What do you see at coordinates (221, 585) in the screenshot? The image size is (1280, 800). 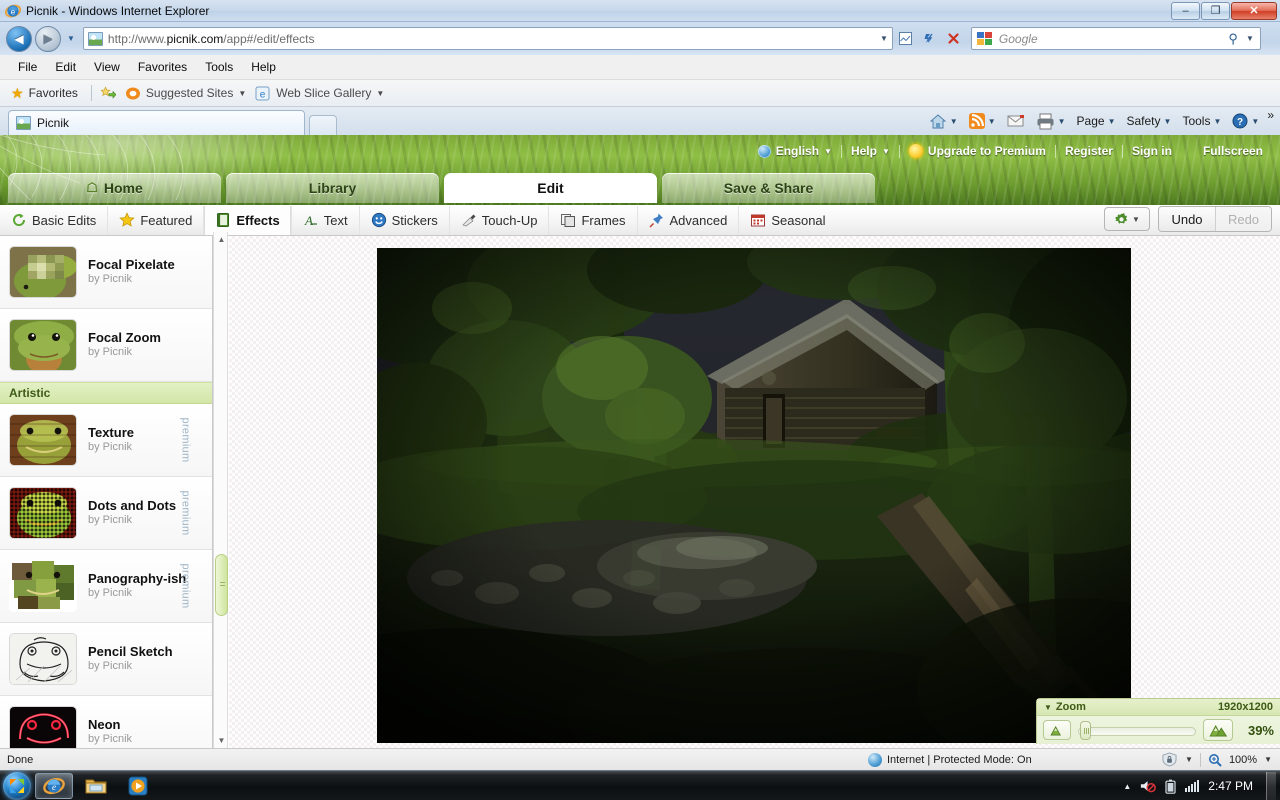 I see `scrollbar-thumb` at bounding box center [221, 585].